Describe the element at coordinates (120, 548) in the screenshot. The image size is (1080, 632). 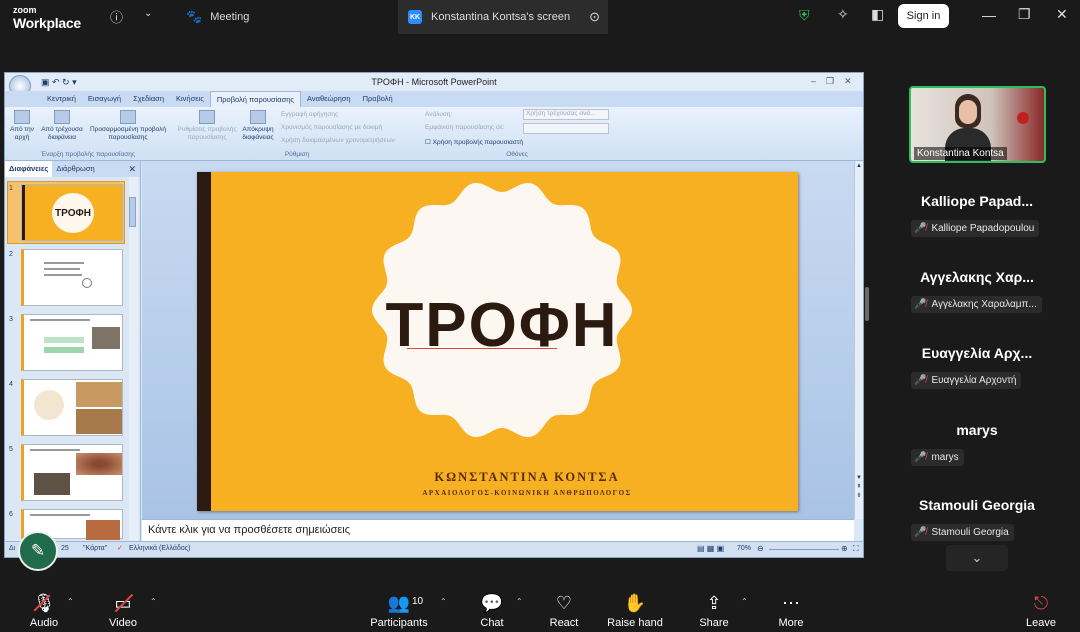
I see `spellcheck-icon: ✓` at that location.